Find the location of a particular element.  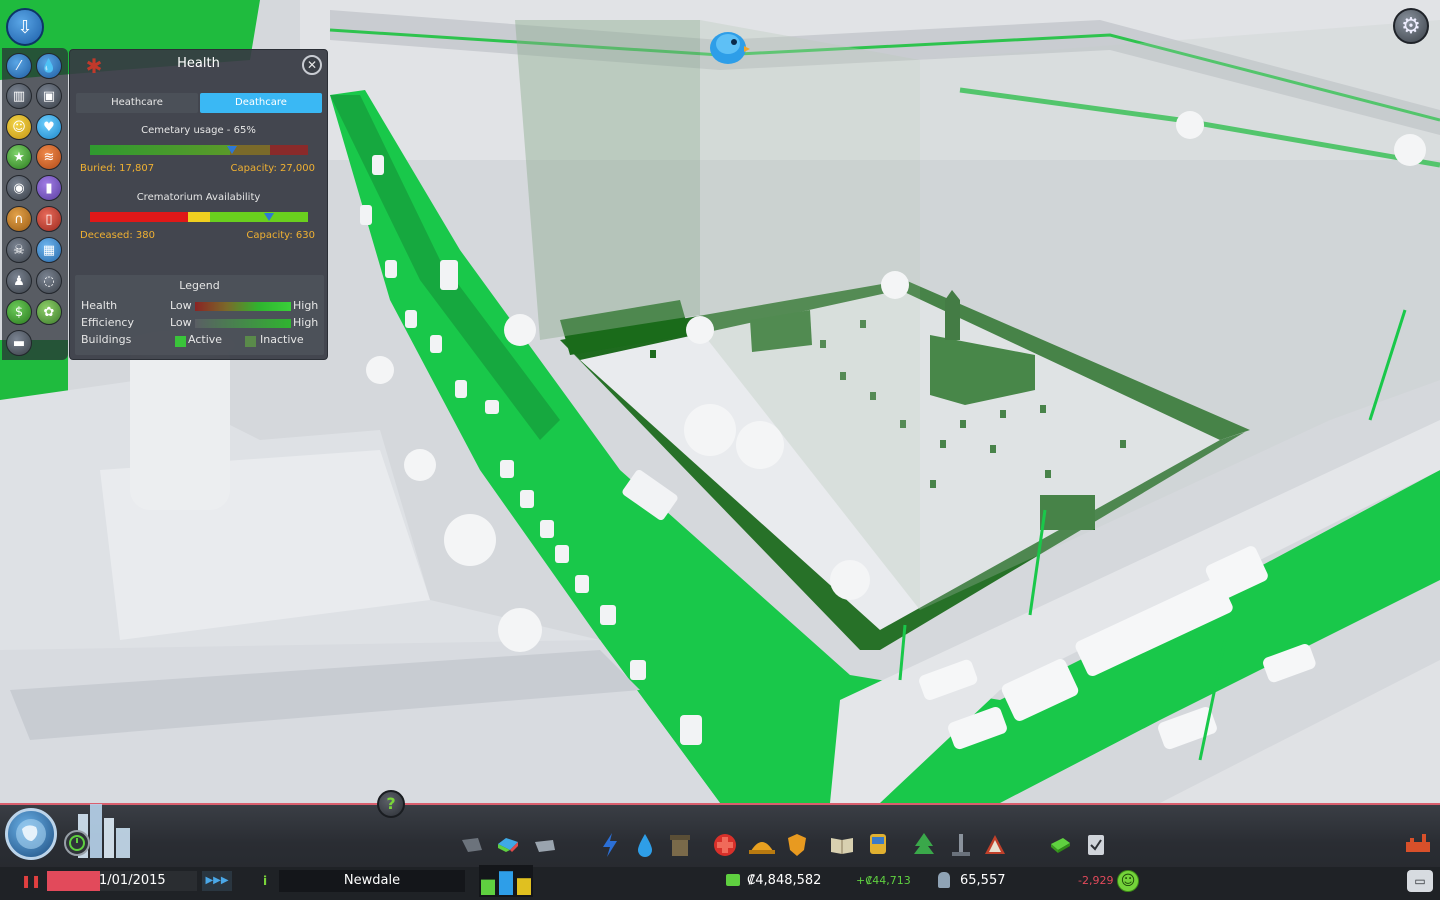

main-menu-button: ⇩ is located at coordinates (25, 27).